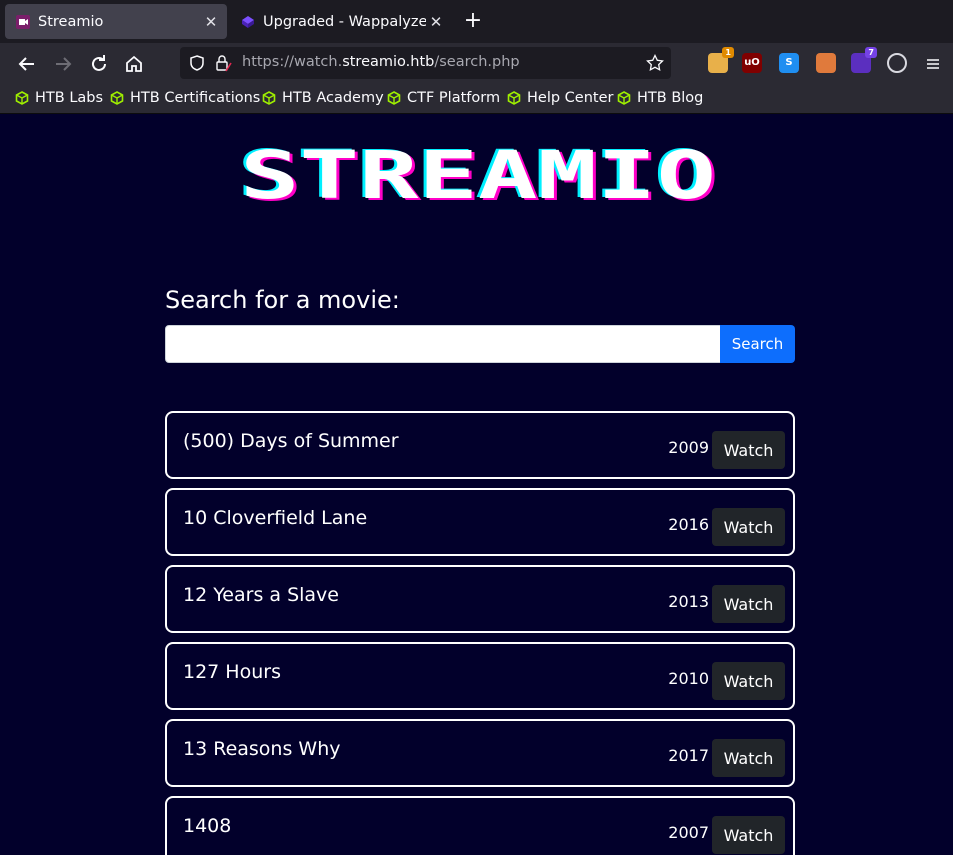  Describe the element at coordinates (721, 60) in the screenshot. I see `ghostery-extension-icon: 1` at that location.